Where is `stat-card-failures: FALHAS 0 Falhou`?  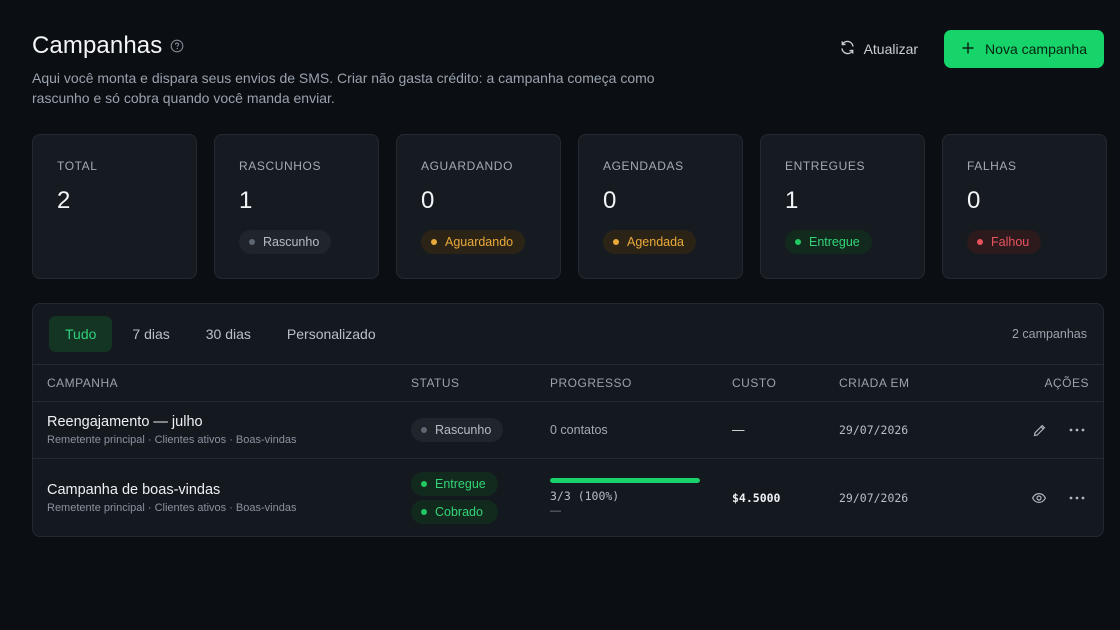 stat-card-failures: FALHAS 0 Falhou is located at coordinates (1024, 206).